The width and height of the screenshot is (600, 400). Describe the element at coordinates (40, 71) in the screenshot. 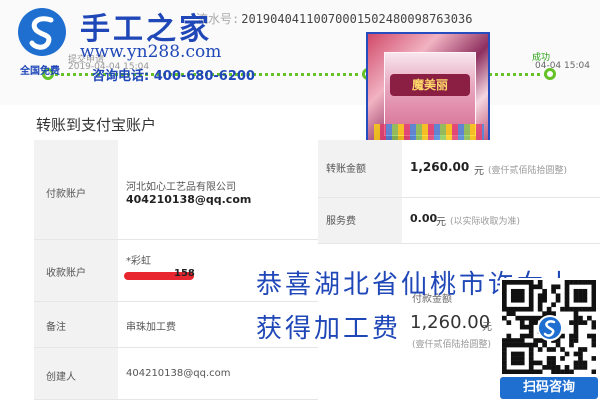

I see `free-hotline-label: 全国免费` at that location.